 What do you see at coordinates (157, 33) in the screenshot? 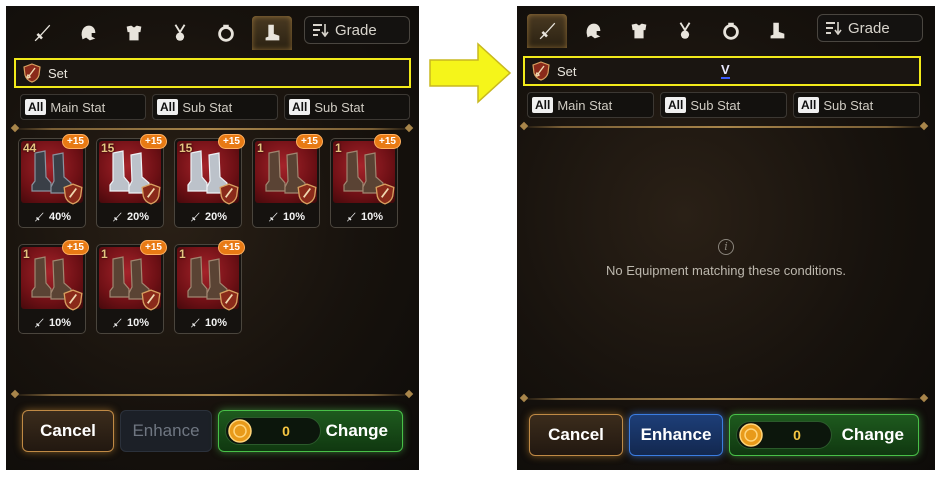
I see `slot-tabs` at bounding box center [157, 33].